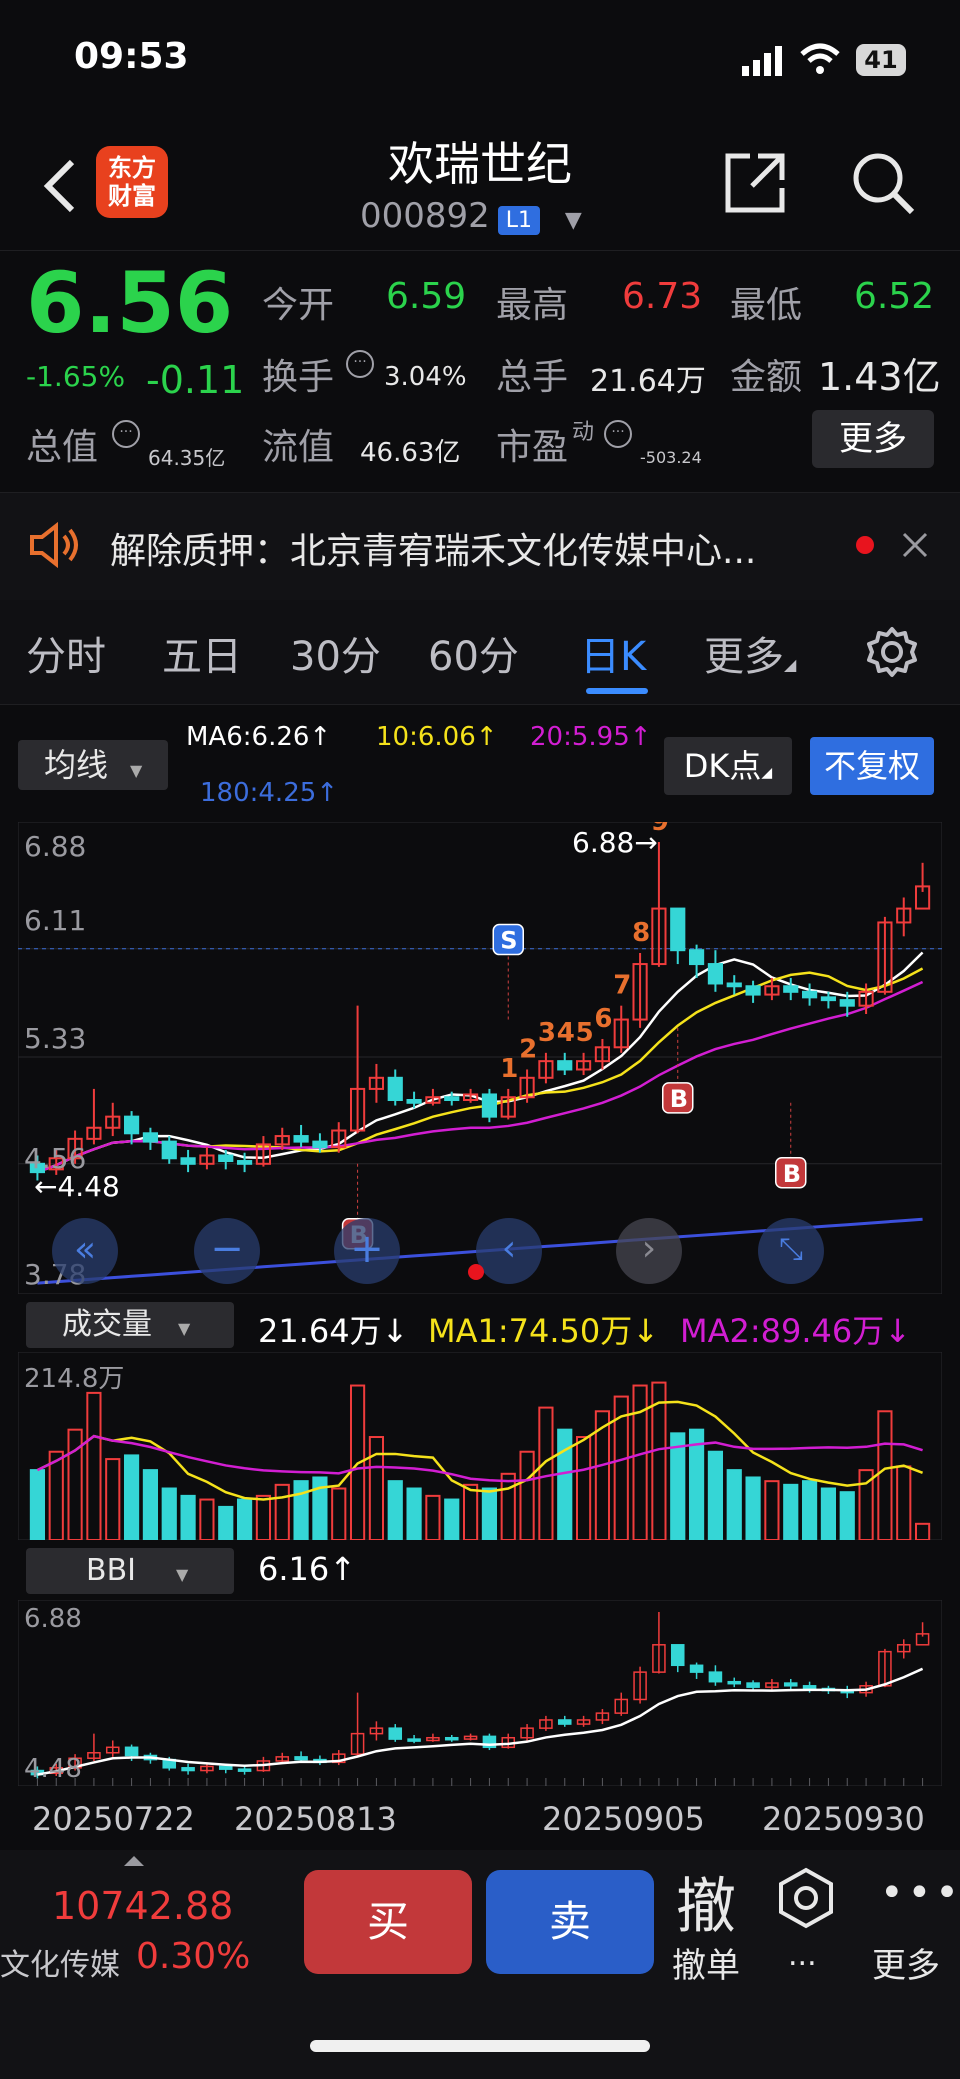 The height and width of the screenshot is (2079, 960). I want to click on tab-intraday: 分时, so click(66, 653).